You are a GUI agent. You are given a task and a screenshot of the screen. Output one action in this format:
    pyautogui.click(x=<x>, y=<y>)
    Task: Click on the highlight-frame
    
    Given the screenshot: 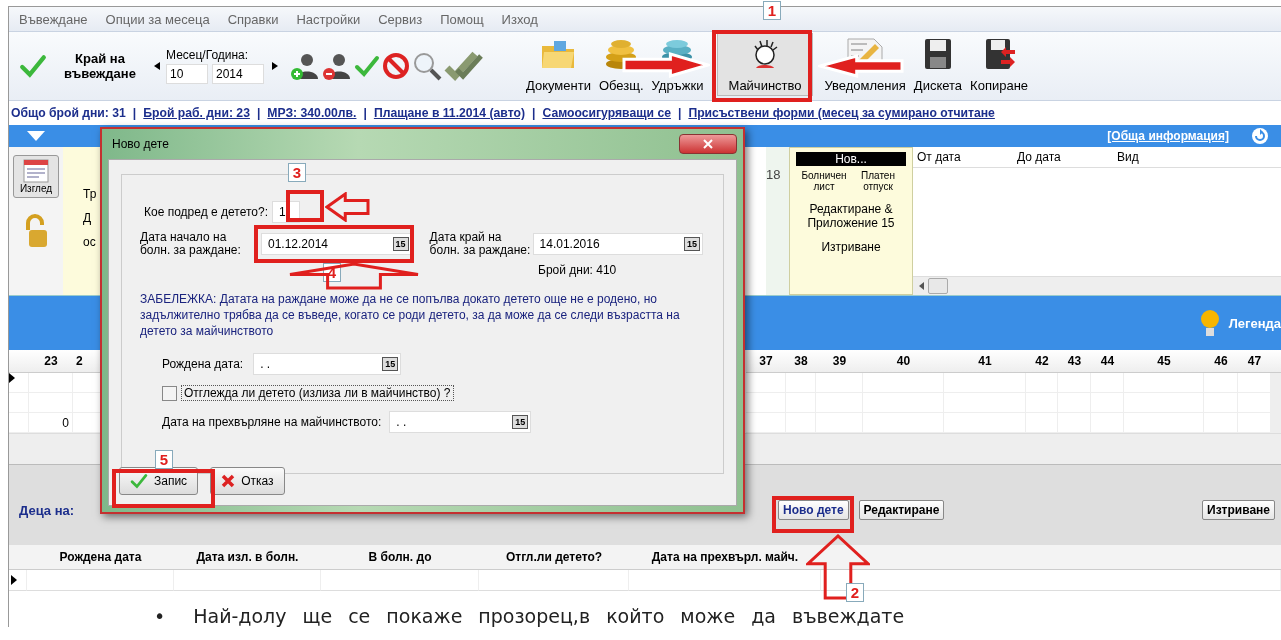 What is the action you would take?
    pyautogui.click(x=305, y=206)
    